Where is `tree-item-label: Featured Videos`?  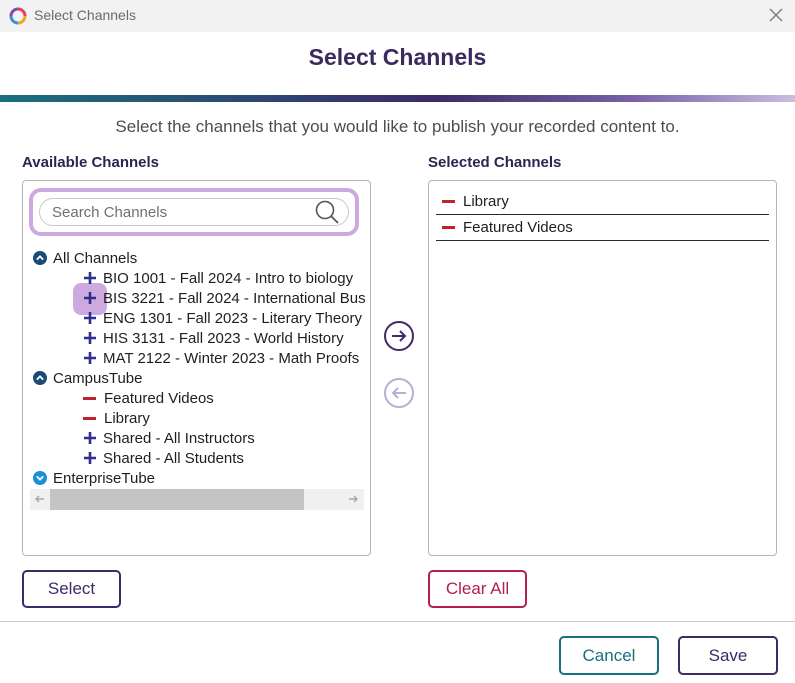
tree-item-label: Featured Videos is located at coordinates (159, 398).